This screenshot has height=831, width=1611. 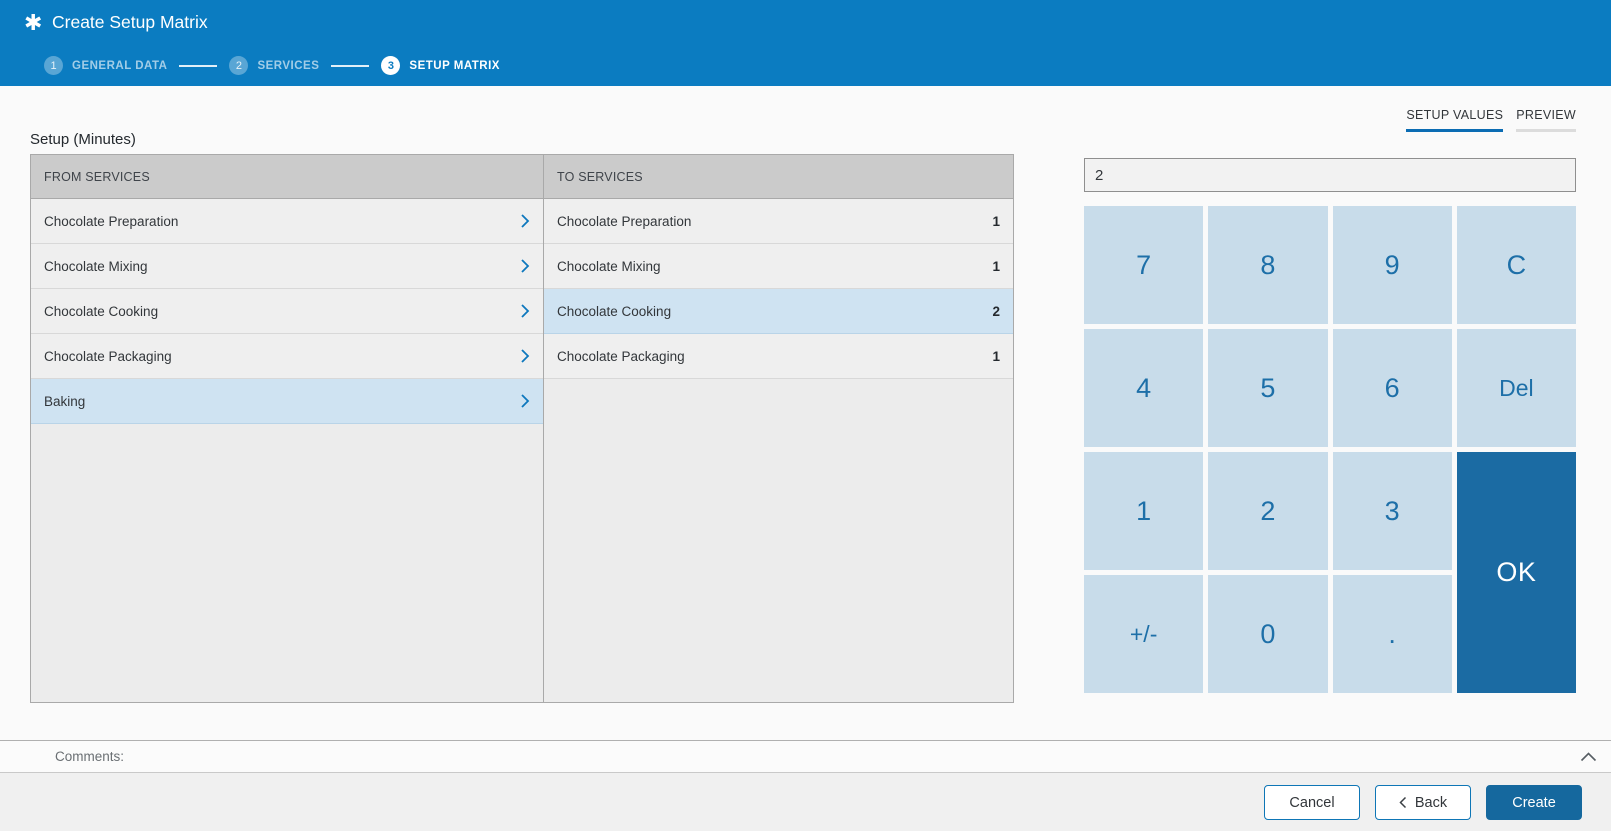 What do you see at coordinates (288, 65) in the screenshot?
I see `step-2-label: SERVICES` at bounding box center [288, 65].